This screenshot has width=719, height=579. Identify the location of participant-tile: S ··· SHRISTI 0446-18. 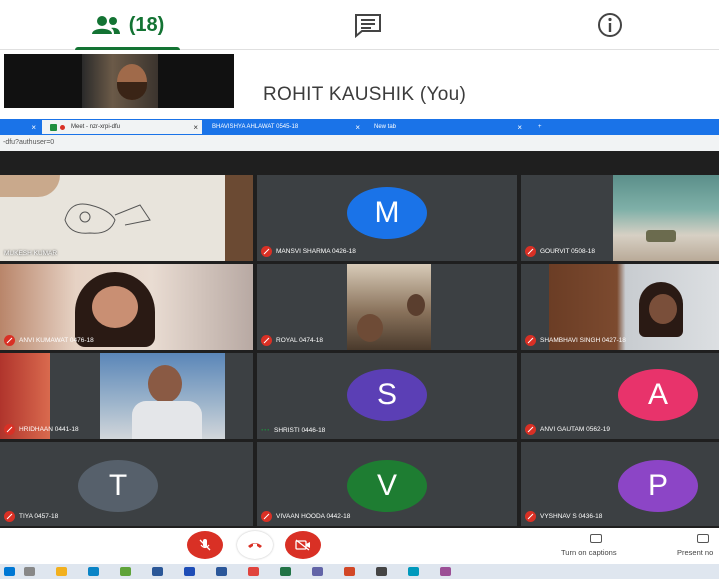
(387, 396).